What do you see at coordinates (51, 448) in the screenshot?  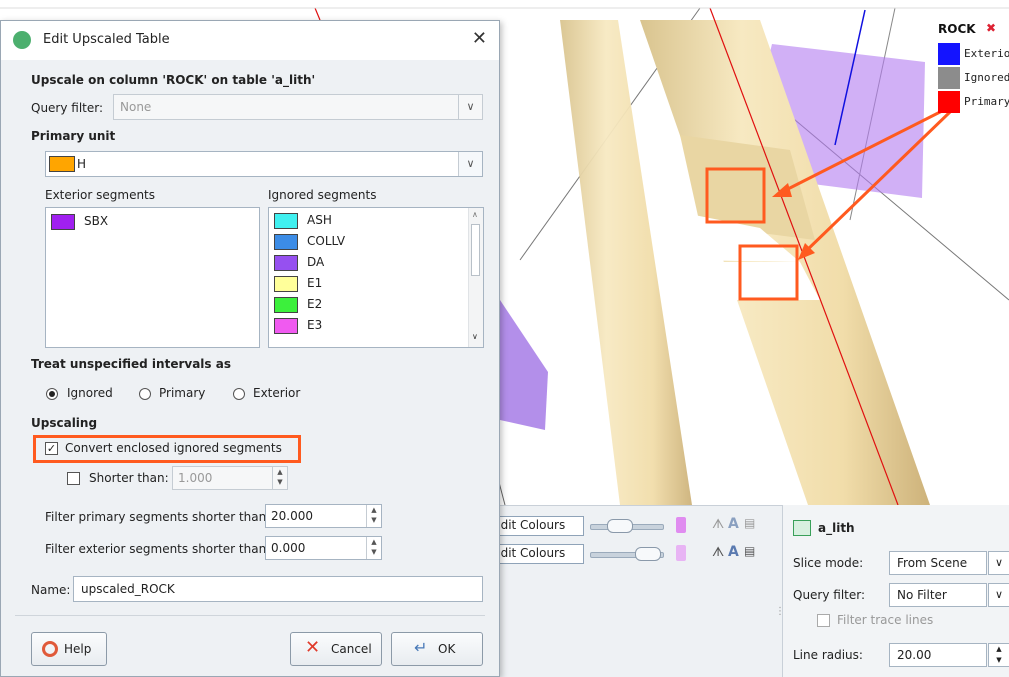 I see `convert-checkbox: ✓` at bounding box center [51, 448].